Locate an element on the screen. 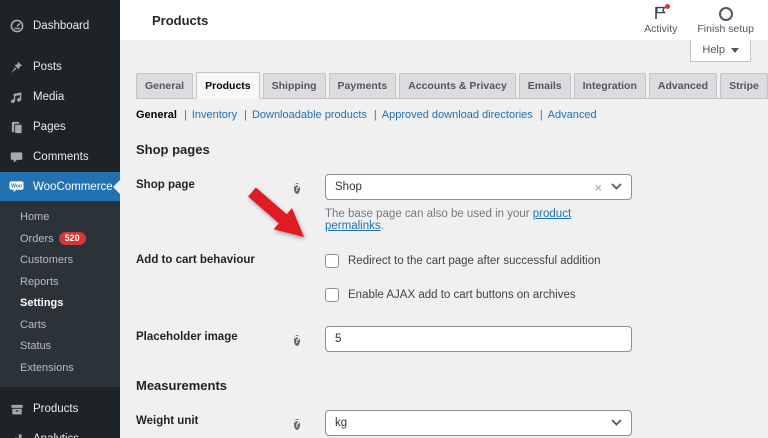  weight-unit-label: Weight unit is located at coordinates (167, 421).